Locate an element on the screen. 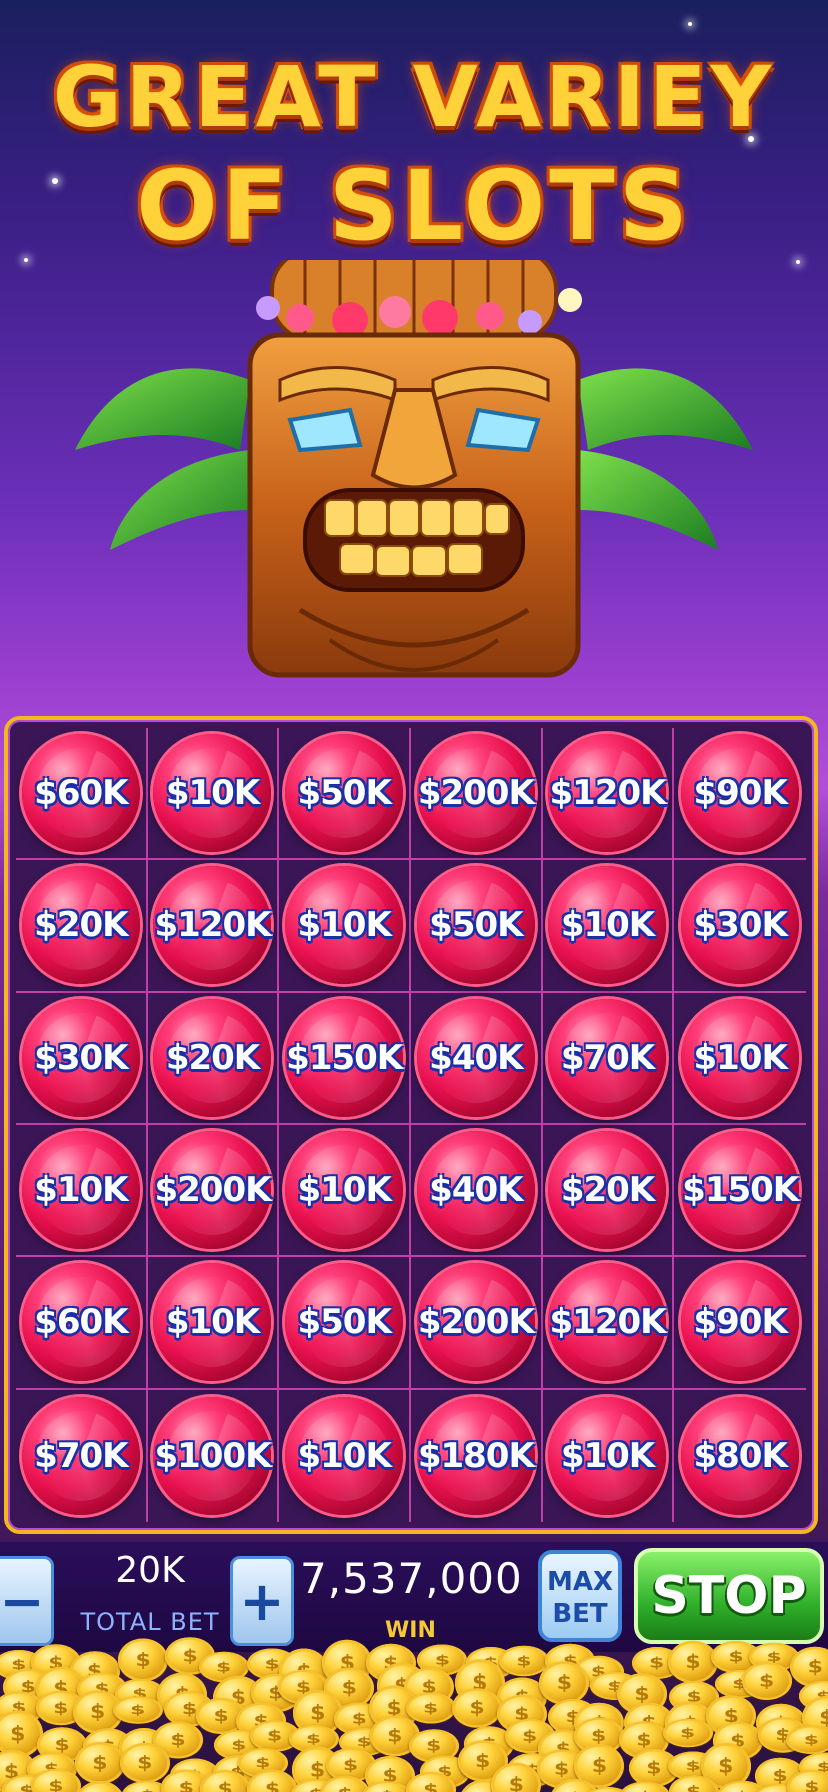 The image size is (828, 1792). reel-cell: $180K is located at coordinates (477, 1455).